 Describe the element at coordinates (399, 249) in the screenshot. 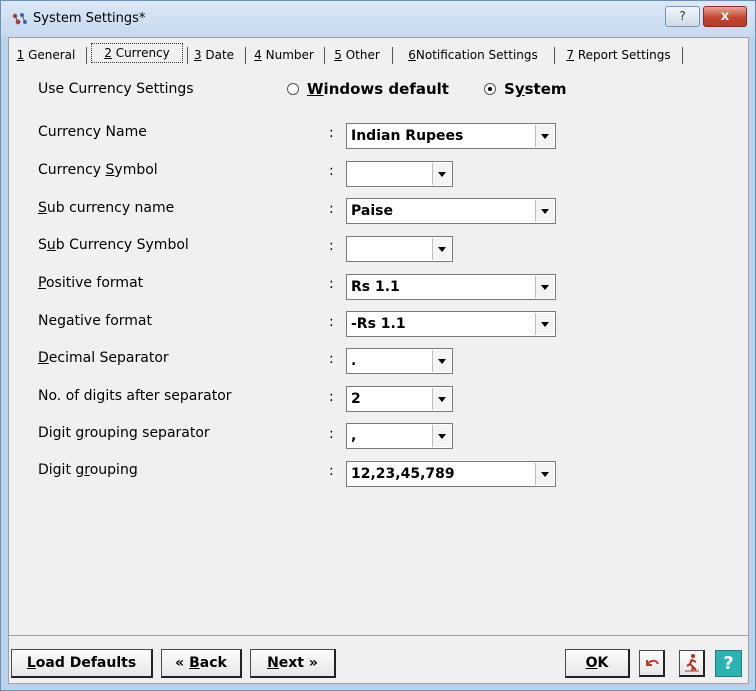

I see `sub-currency-symbol-select` at that location.